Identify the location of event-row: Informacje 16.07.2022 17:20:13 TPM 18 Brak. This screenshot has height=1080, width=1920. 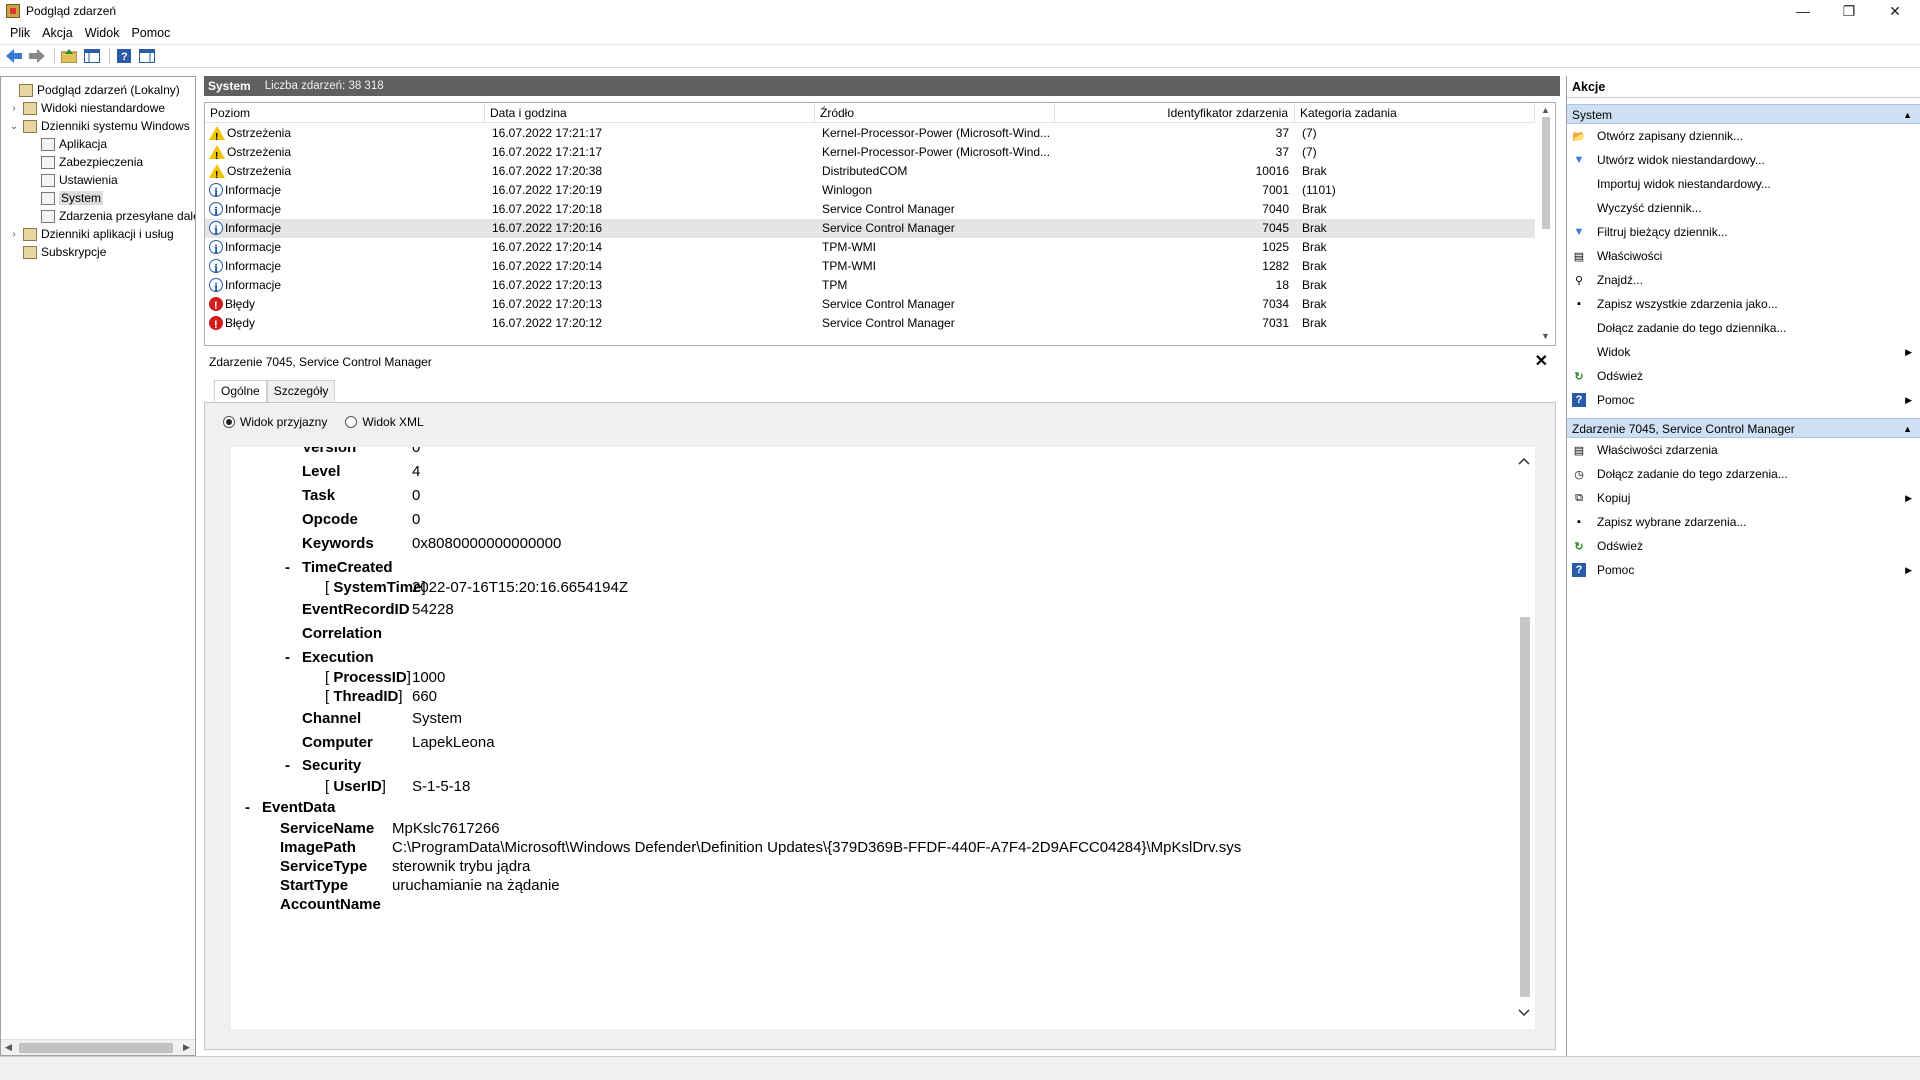
(870, 285).